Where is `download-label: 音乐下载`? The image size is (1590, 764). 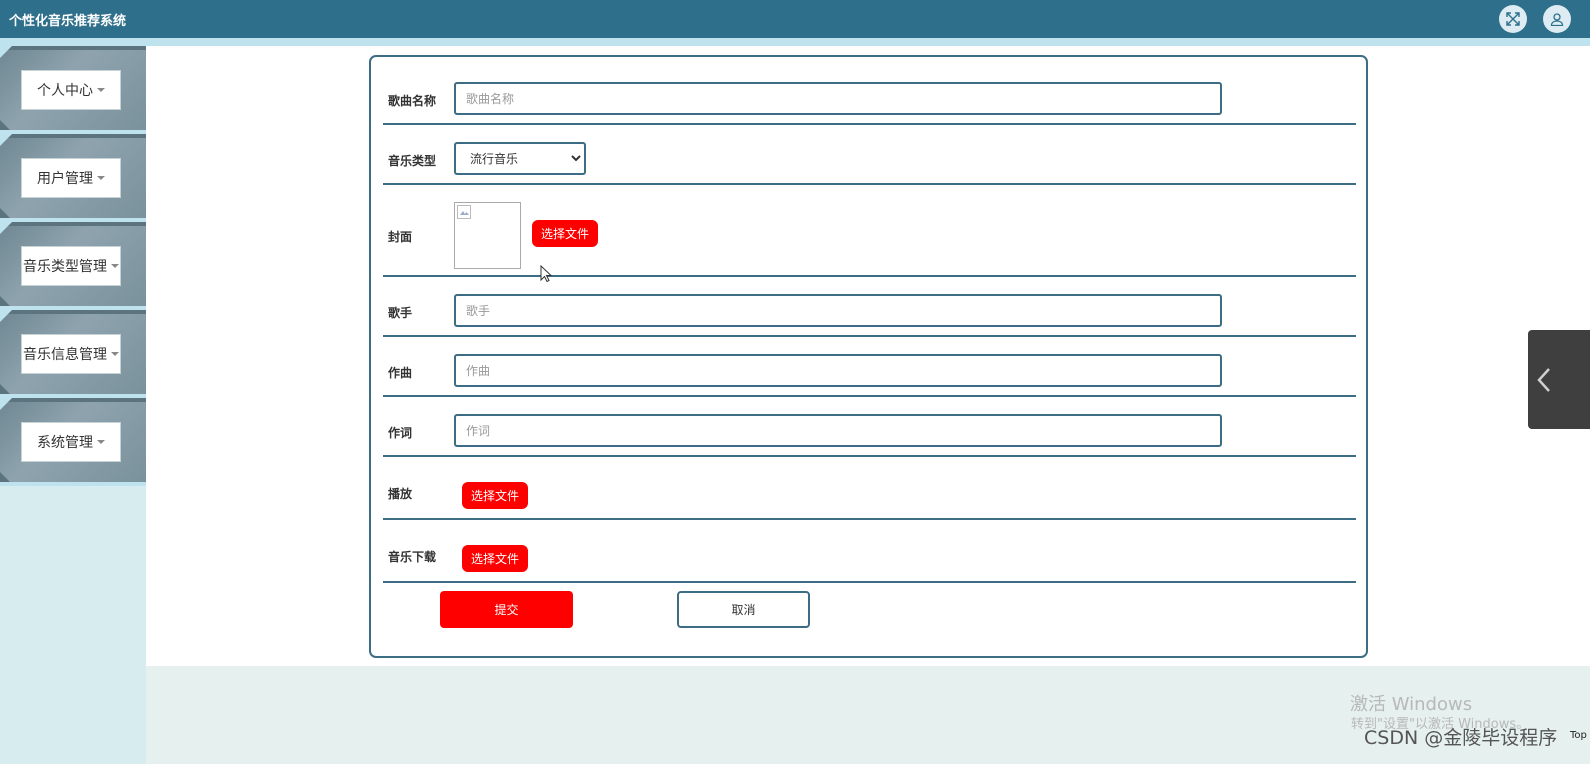
download-label: 音乐下载 is located at coordinates (412, 557).